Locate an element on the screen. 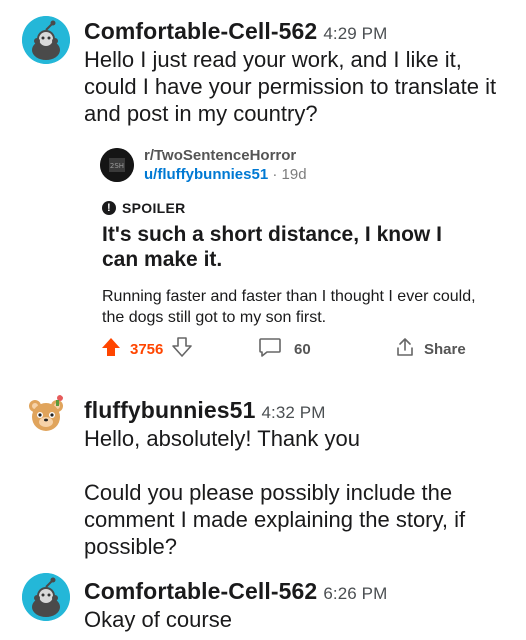 This screenshot has height=640, width=526. bear-avatar-icon is located at coordinates (46, 414).